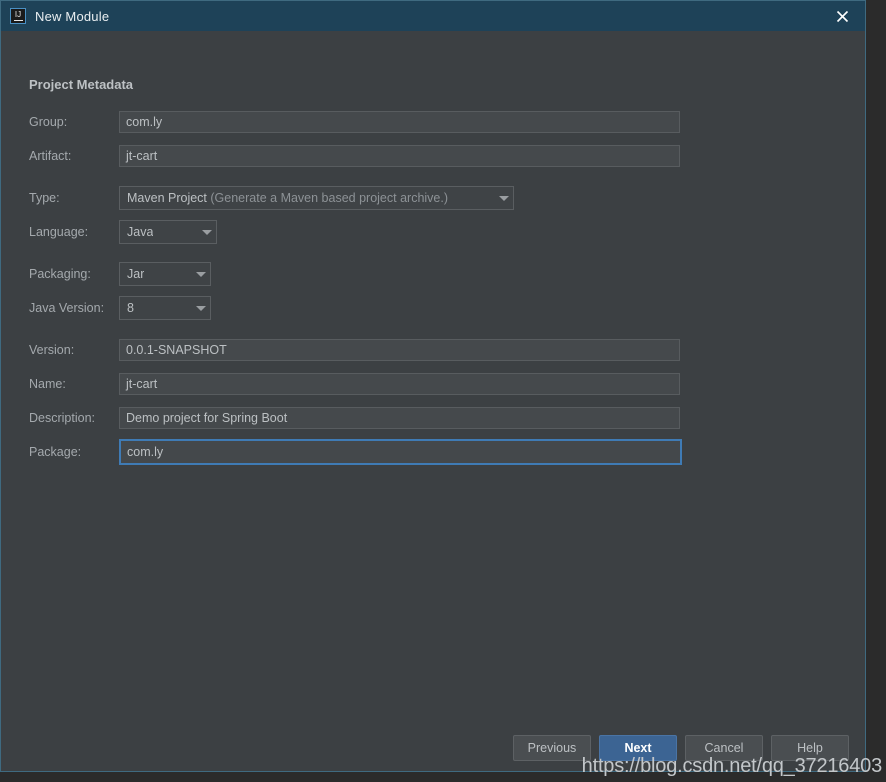 This screenshot has height=782, width=886. I want to click on language-value: Java, so click(140, 232).